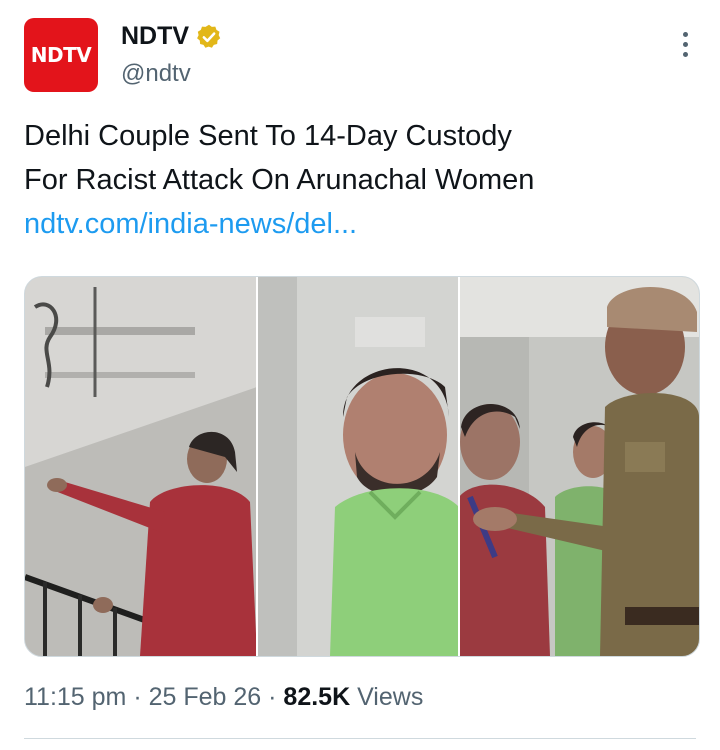 Image resolution: width=720 pixels, height=750 pixels. I want to click on tweet-text-line-2: For Racist Attack On Arunachal Women, so click(279, 180).